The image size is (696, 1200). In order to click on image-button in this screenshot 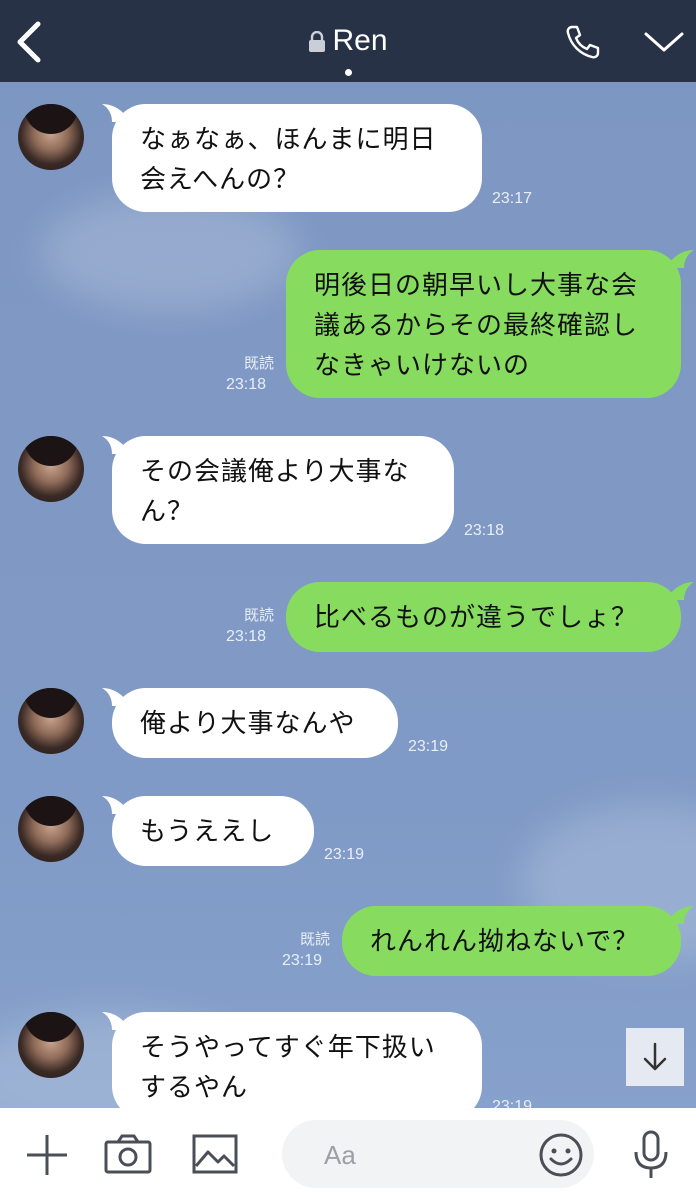, I will do `click(215, 1156)`.